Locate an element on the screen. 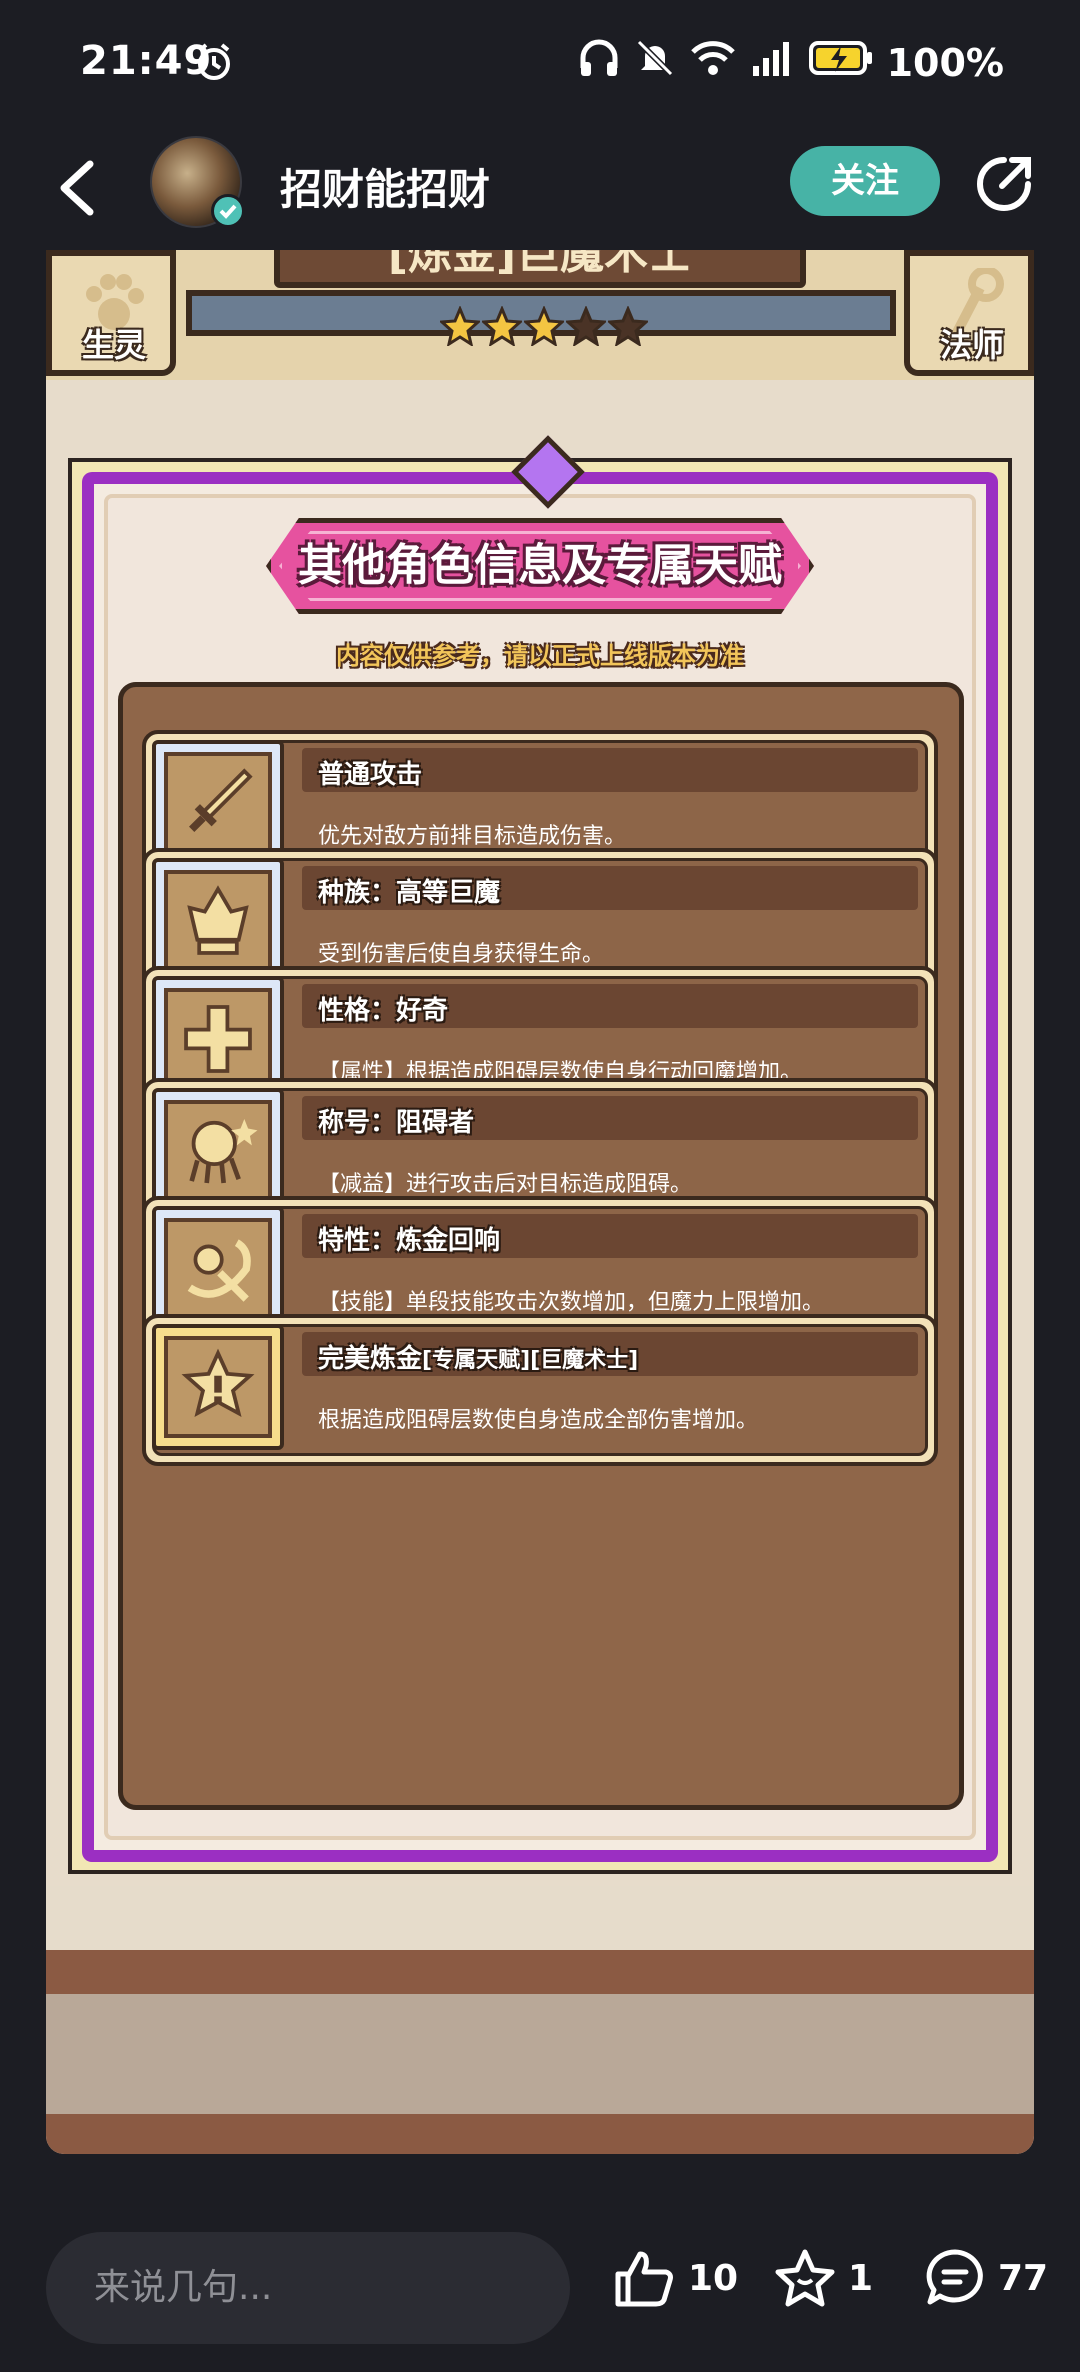 This screenshot has height=2372, width=1080. talent-name-text: 完美炼金 is located at coordinates (370, 1359).